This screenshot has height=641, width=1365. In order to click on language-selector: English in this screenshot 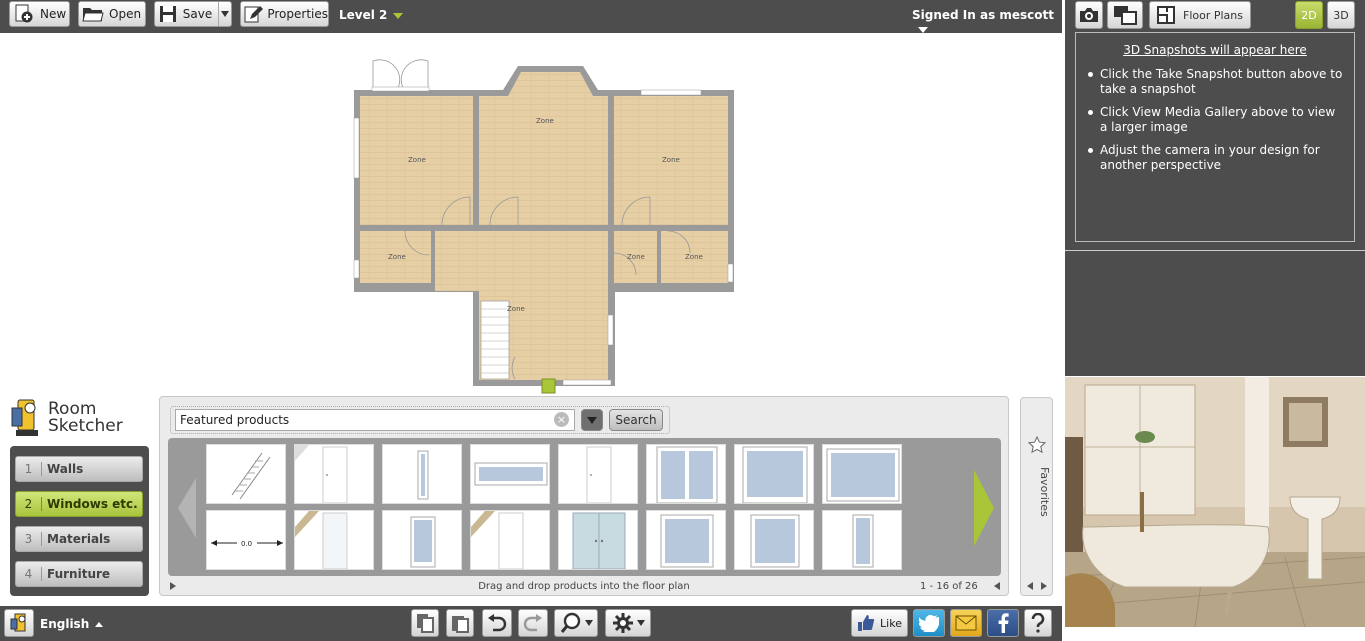, I will do `click(72, 624)`.